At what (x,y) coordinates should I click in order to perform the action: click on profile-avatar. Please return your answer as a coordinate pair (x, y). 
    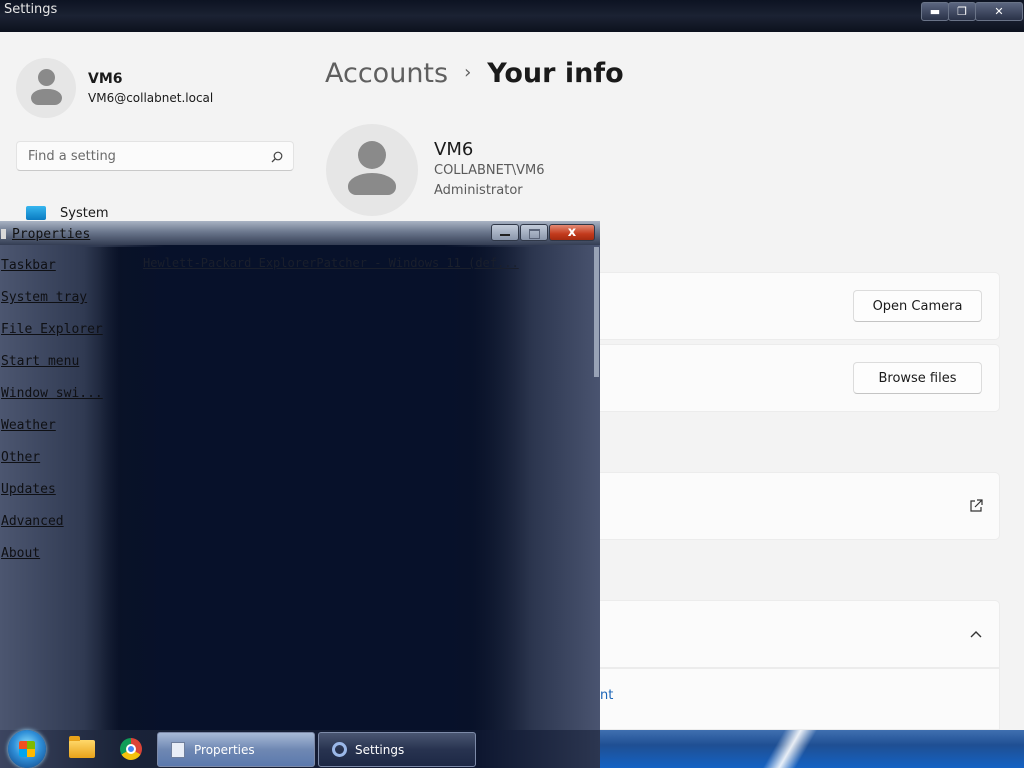
    Looking at the image, I should click on (372, 170).